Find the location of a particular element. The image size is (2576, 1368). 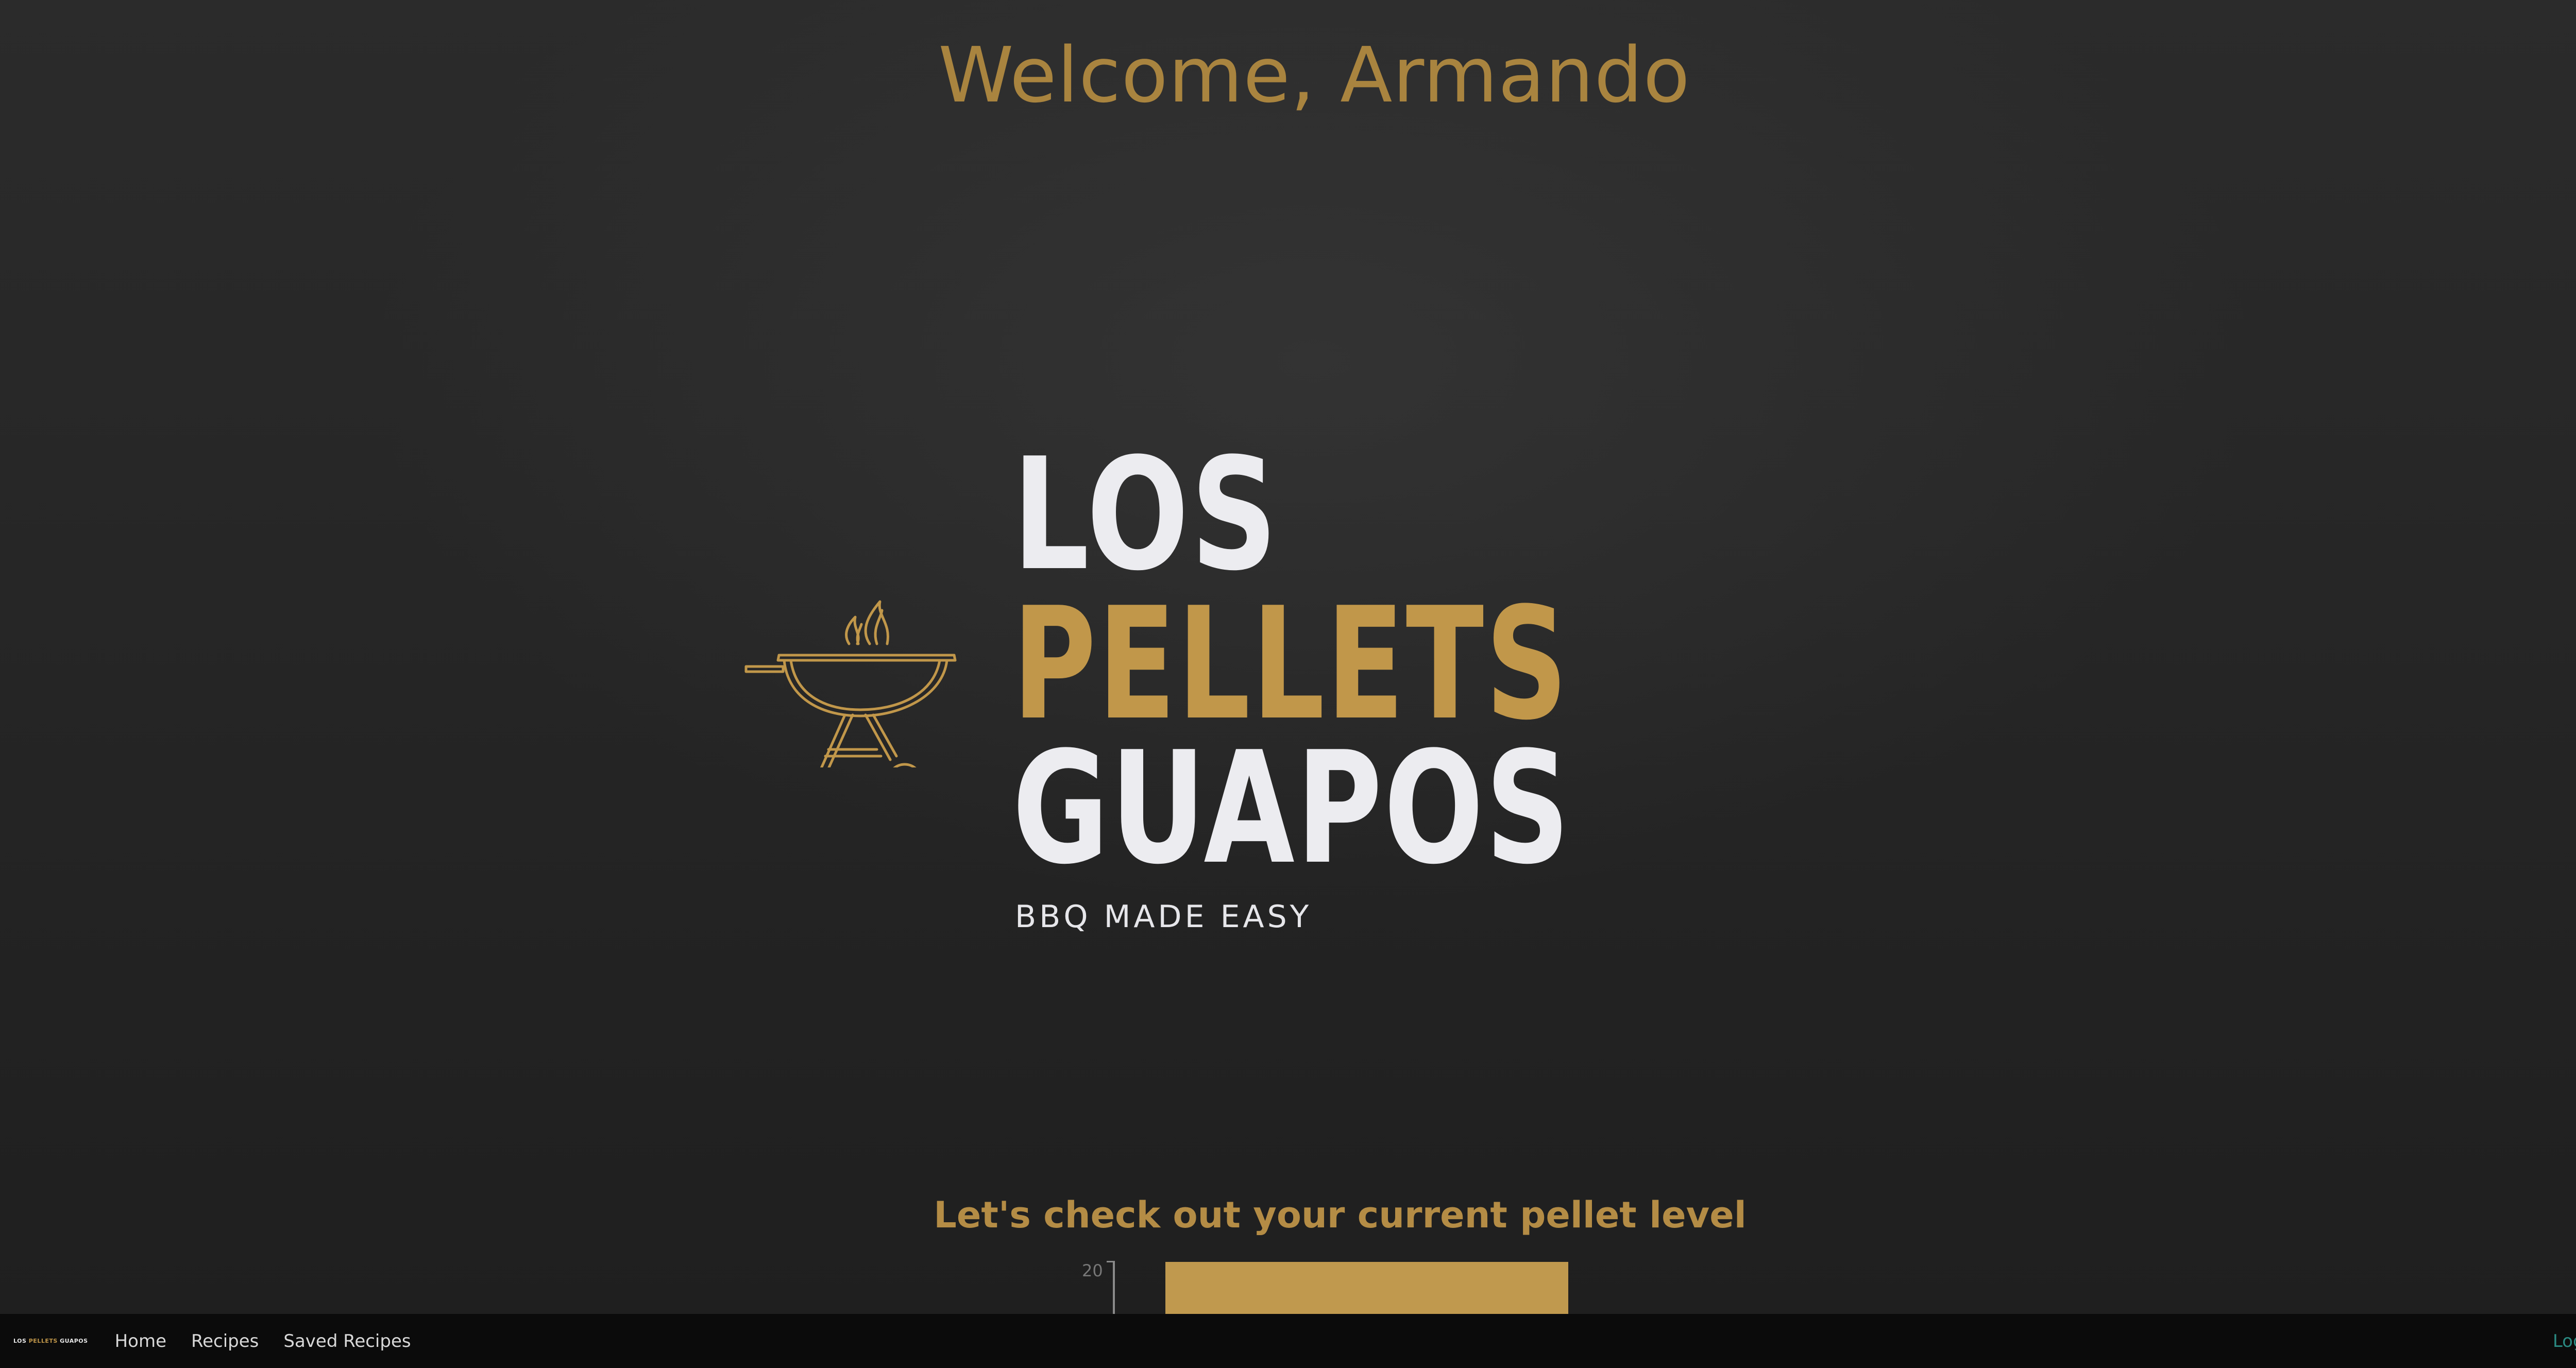

pellet-level-chart: 20 is located at coordinates (1355, 1283).